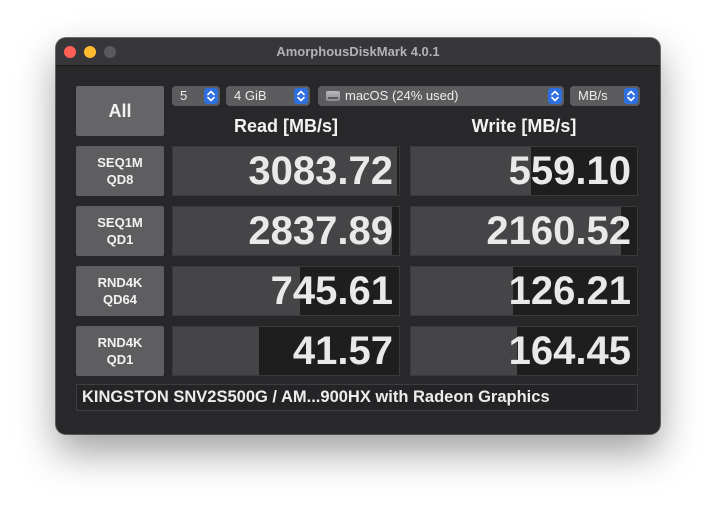 This screenshot has width=716, height=508. I want to click on run-all-button: All, so click(120, 111).